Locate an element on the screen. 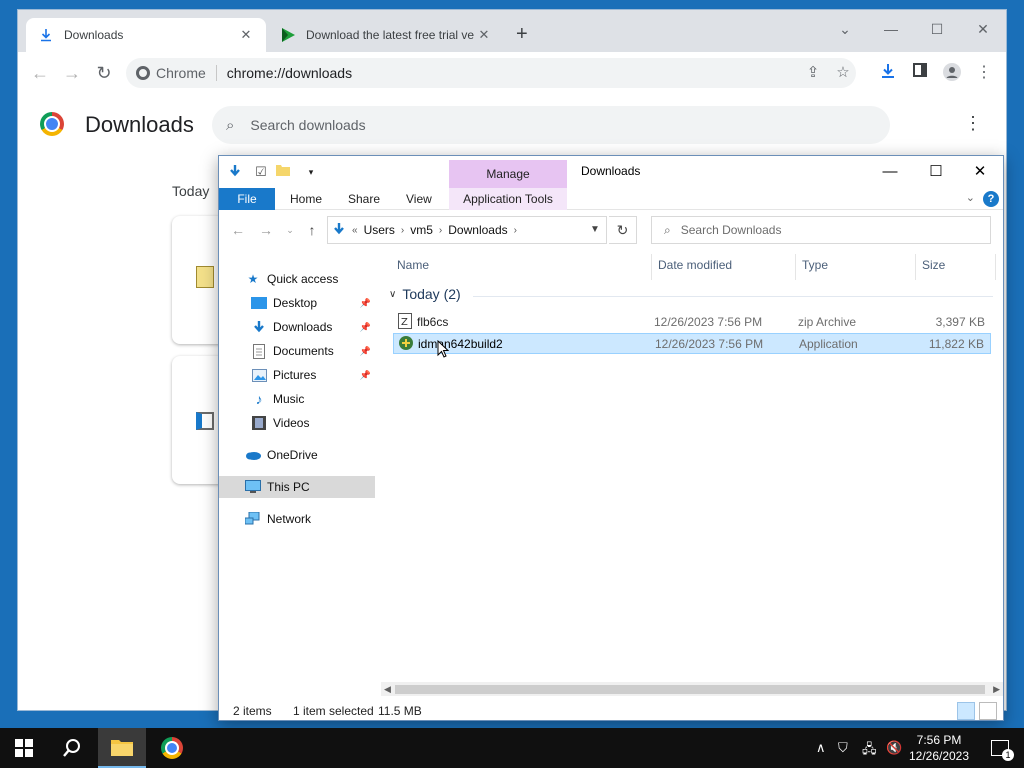 Image resolution: width=1024 pixels, height=768 pixels. breadcrumb-users: Users is located at coordinates (379, 230).